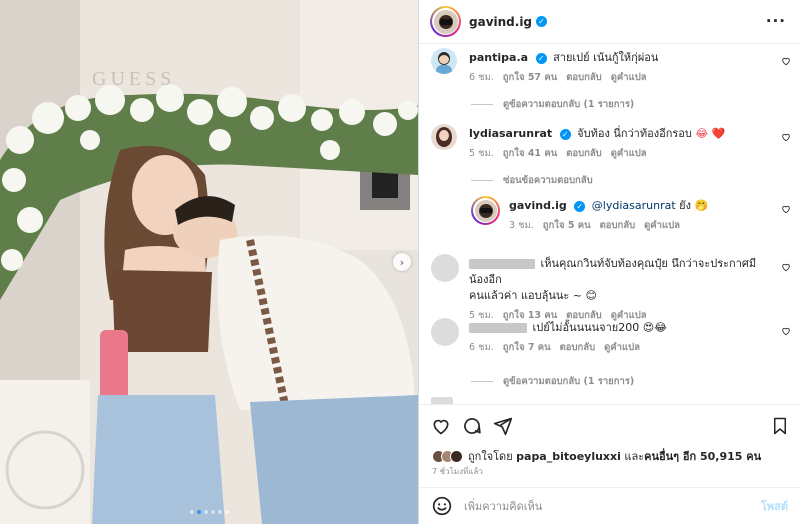  I want to click on comment-icon, so click(472, 426).